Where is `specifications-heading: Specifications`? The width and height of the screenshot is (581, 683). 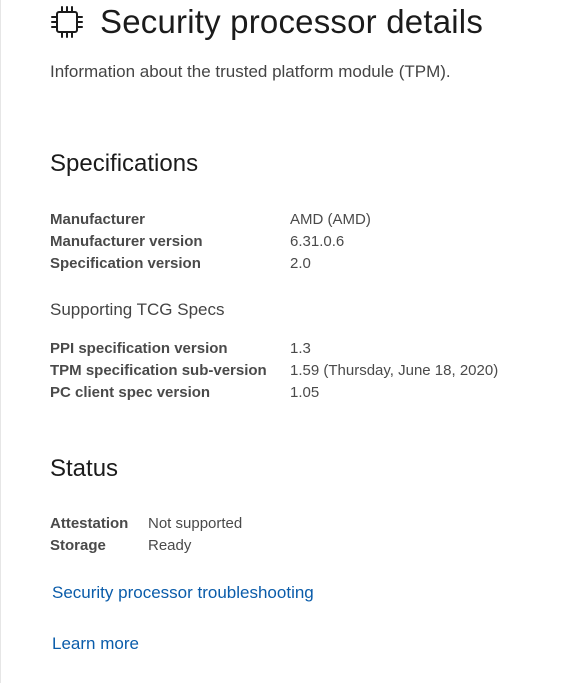
specifications-heading: Specifications is located at coordinates (124, 163).